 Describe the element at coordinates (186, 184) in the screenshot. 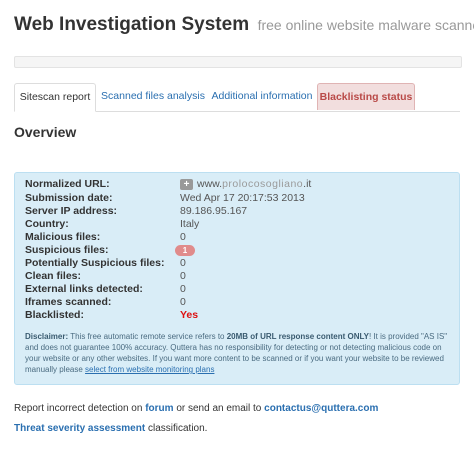

I see `plus-icon: +` at that location.